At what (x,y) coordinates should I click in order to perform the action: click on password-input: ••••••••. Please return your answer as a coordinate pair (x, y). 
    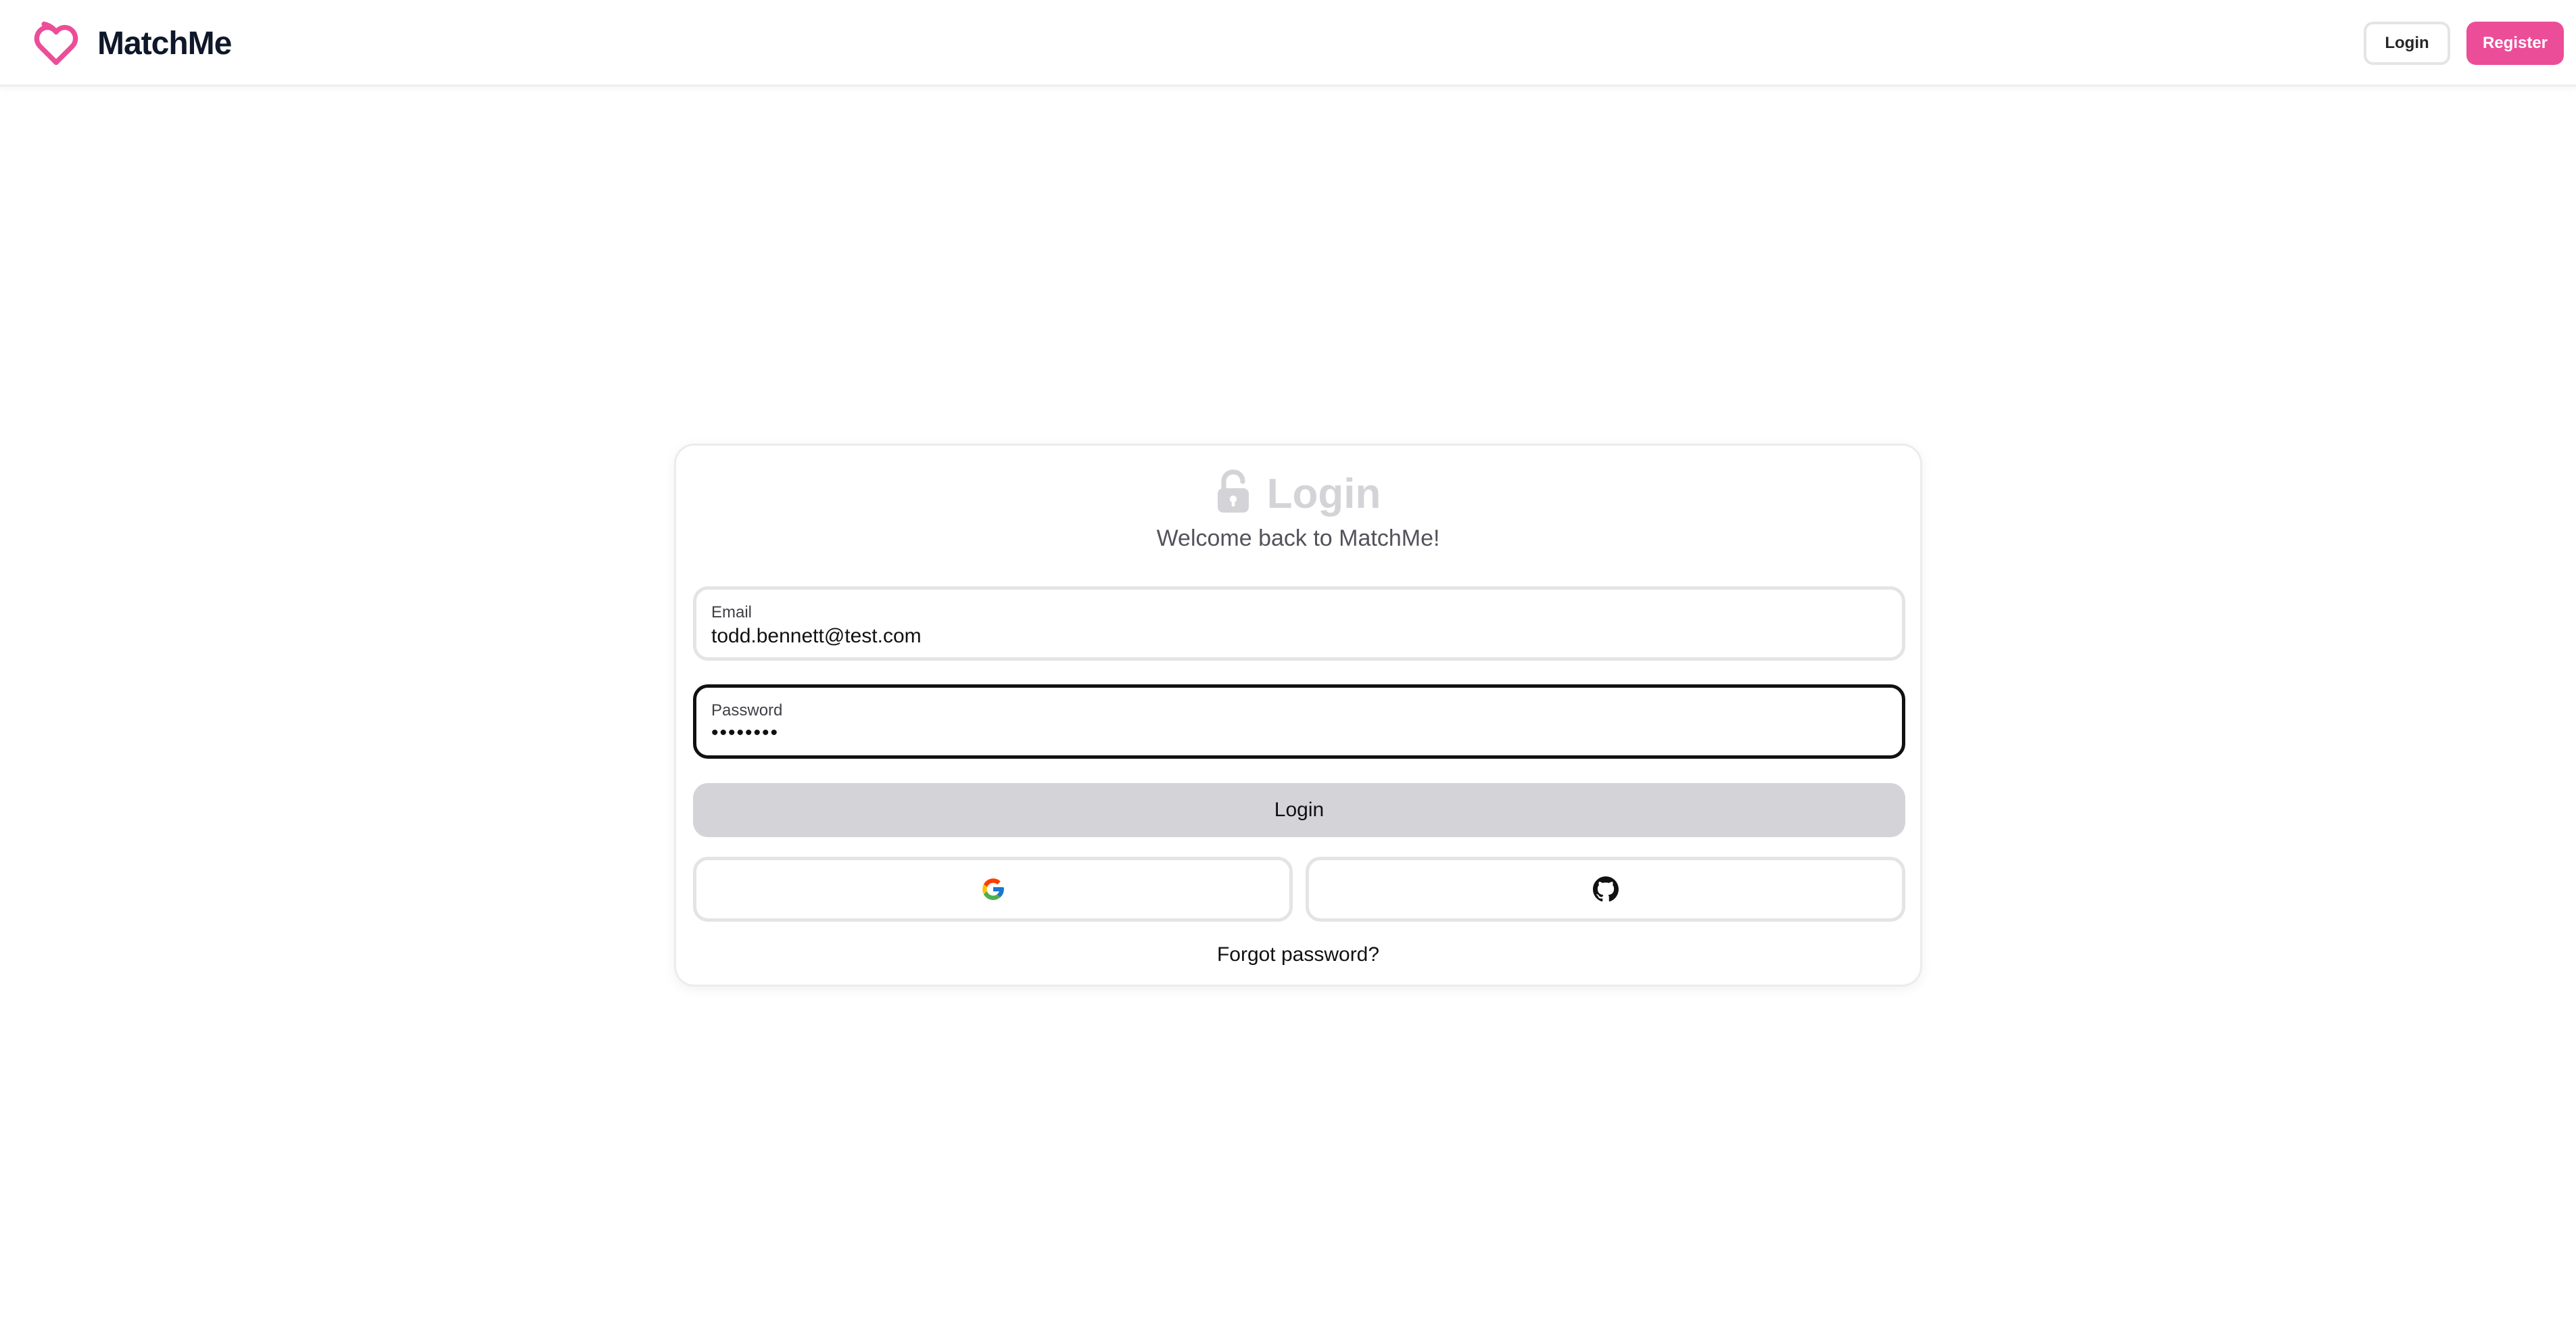
    Looking at the image, I should click on (1286, 733).